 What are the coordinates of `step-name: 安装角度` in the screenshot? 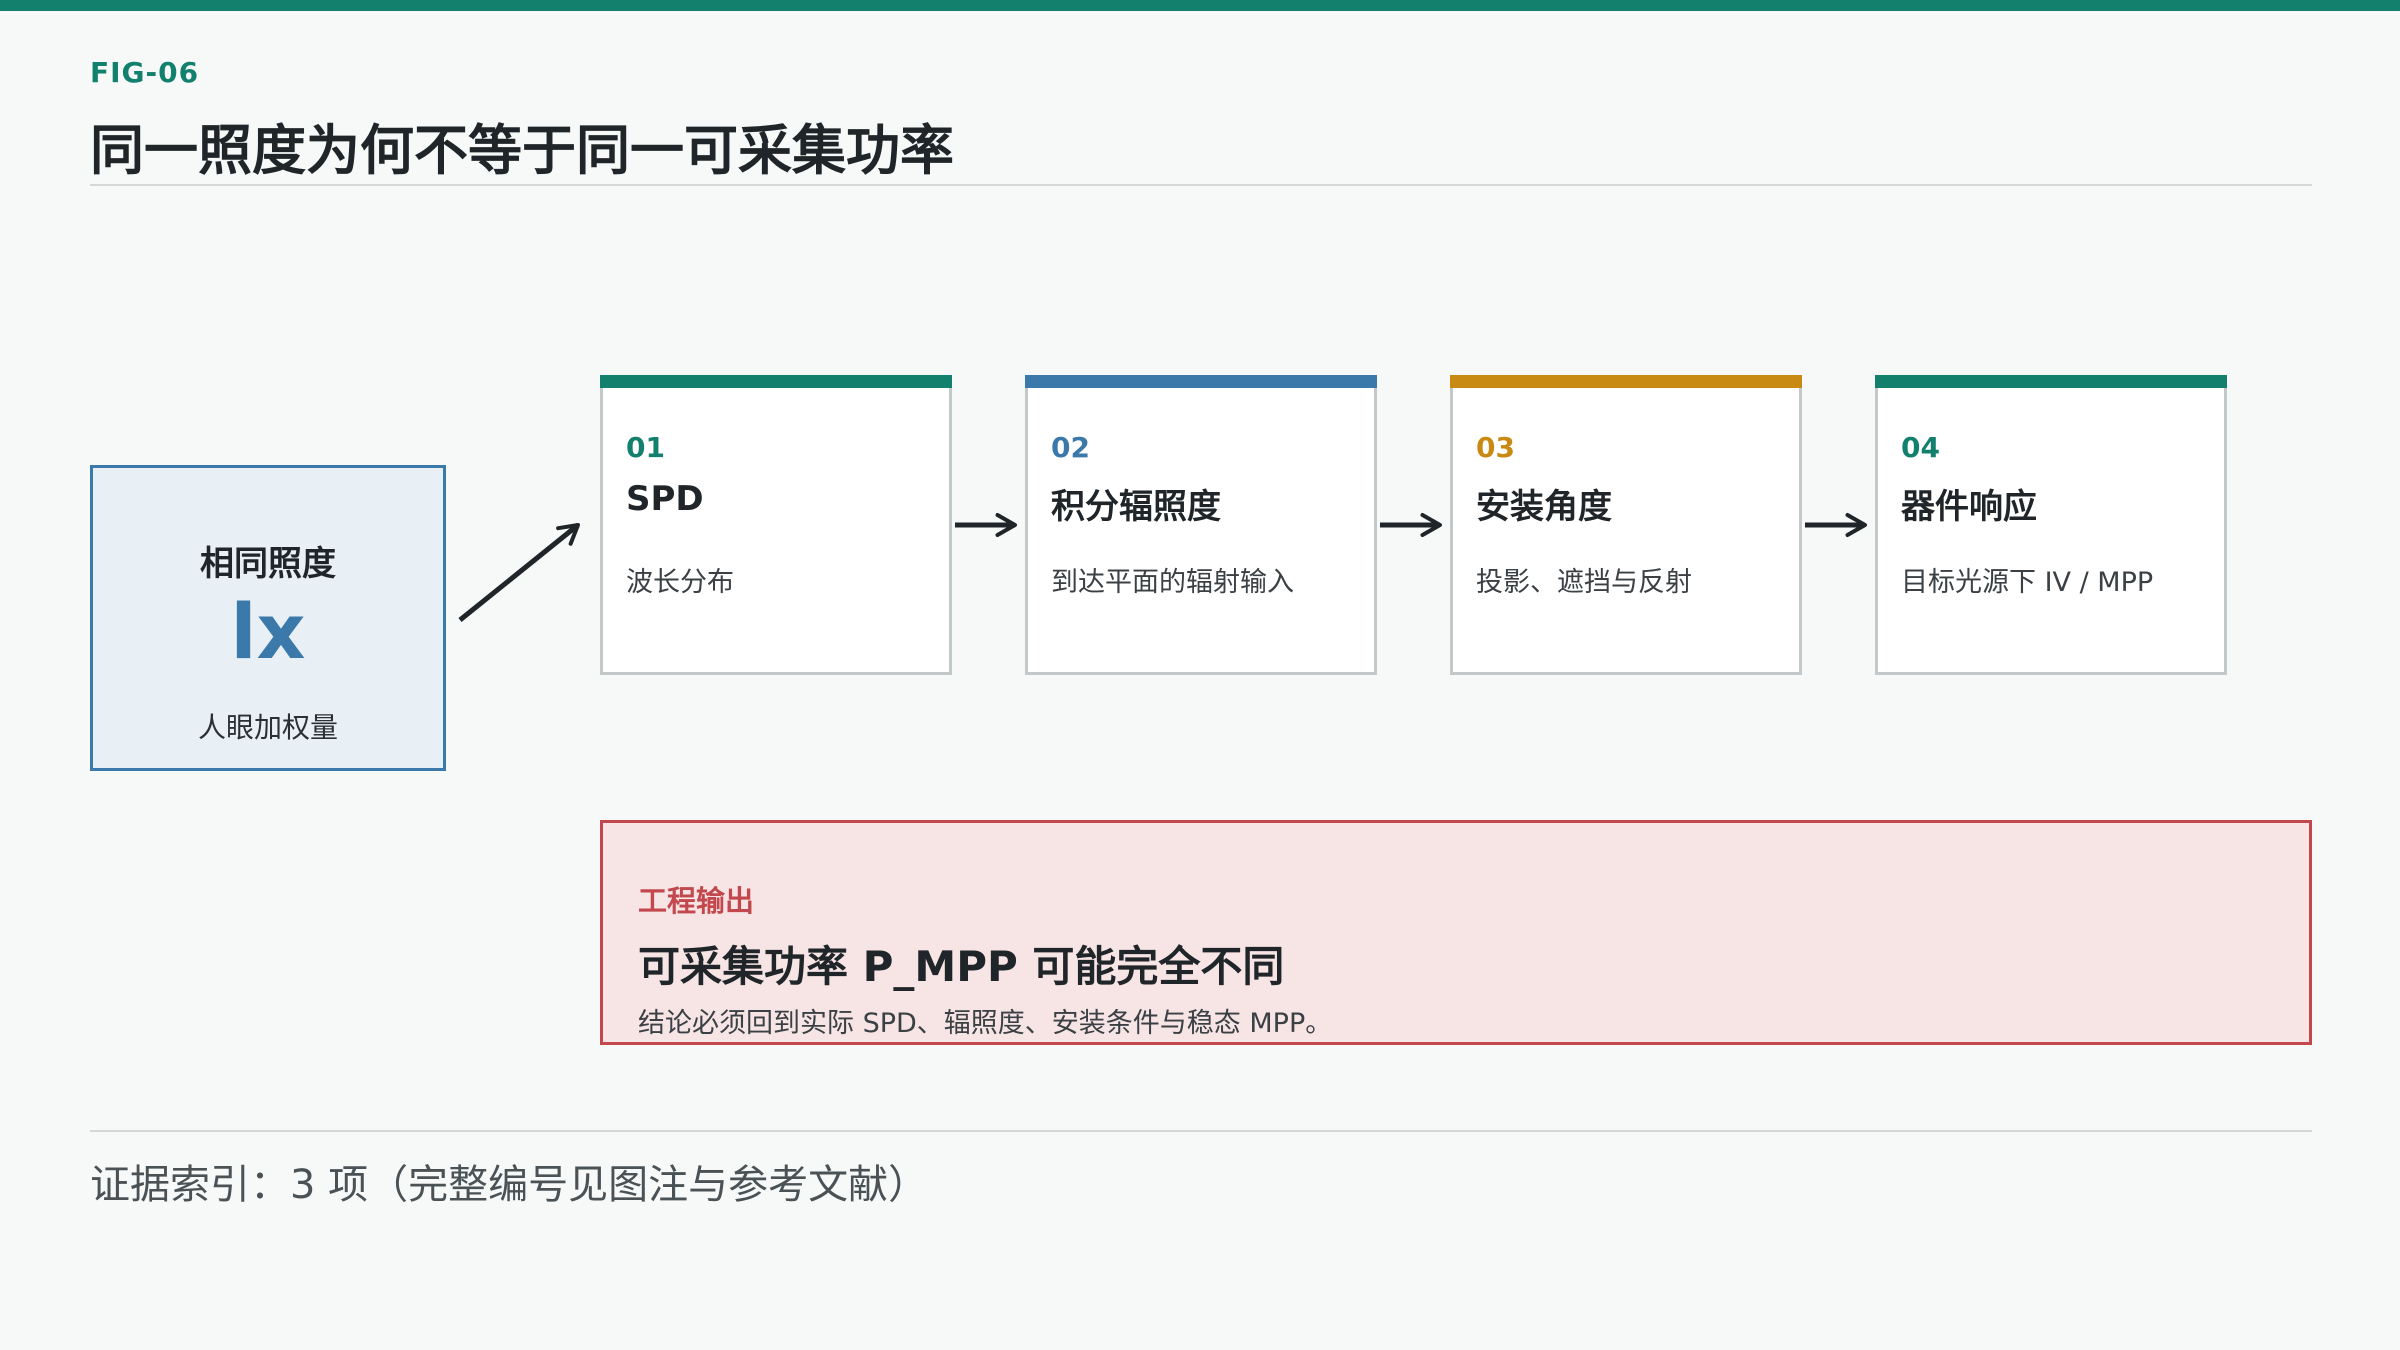 It's located at (1544, 507).